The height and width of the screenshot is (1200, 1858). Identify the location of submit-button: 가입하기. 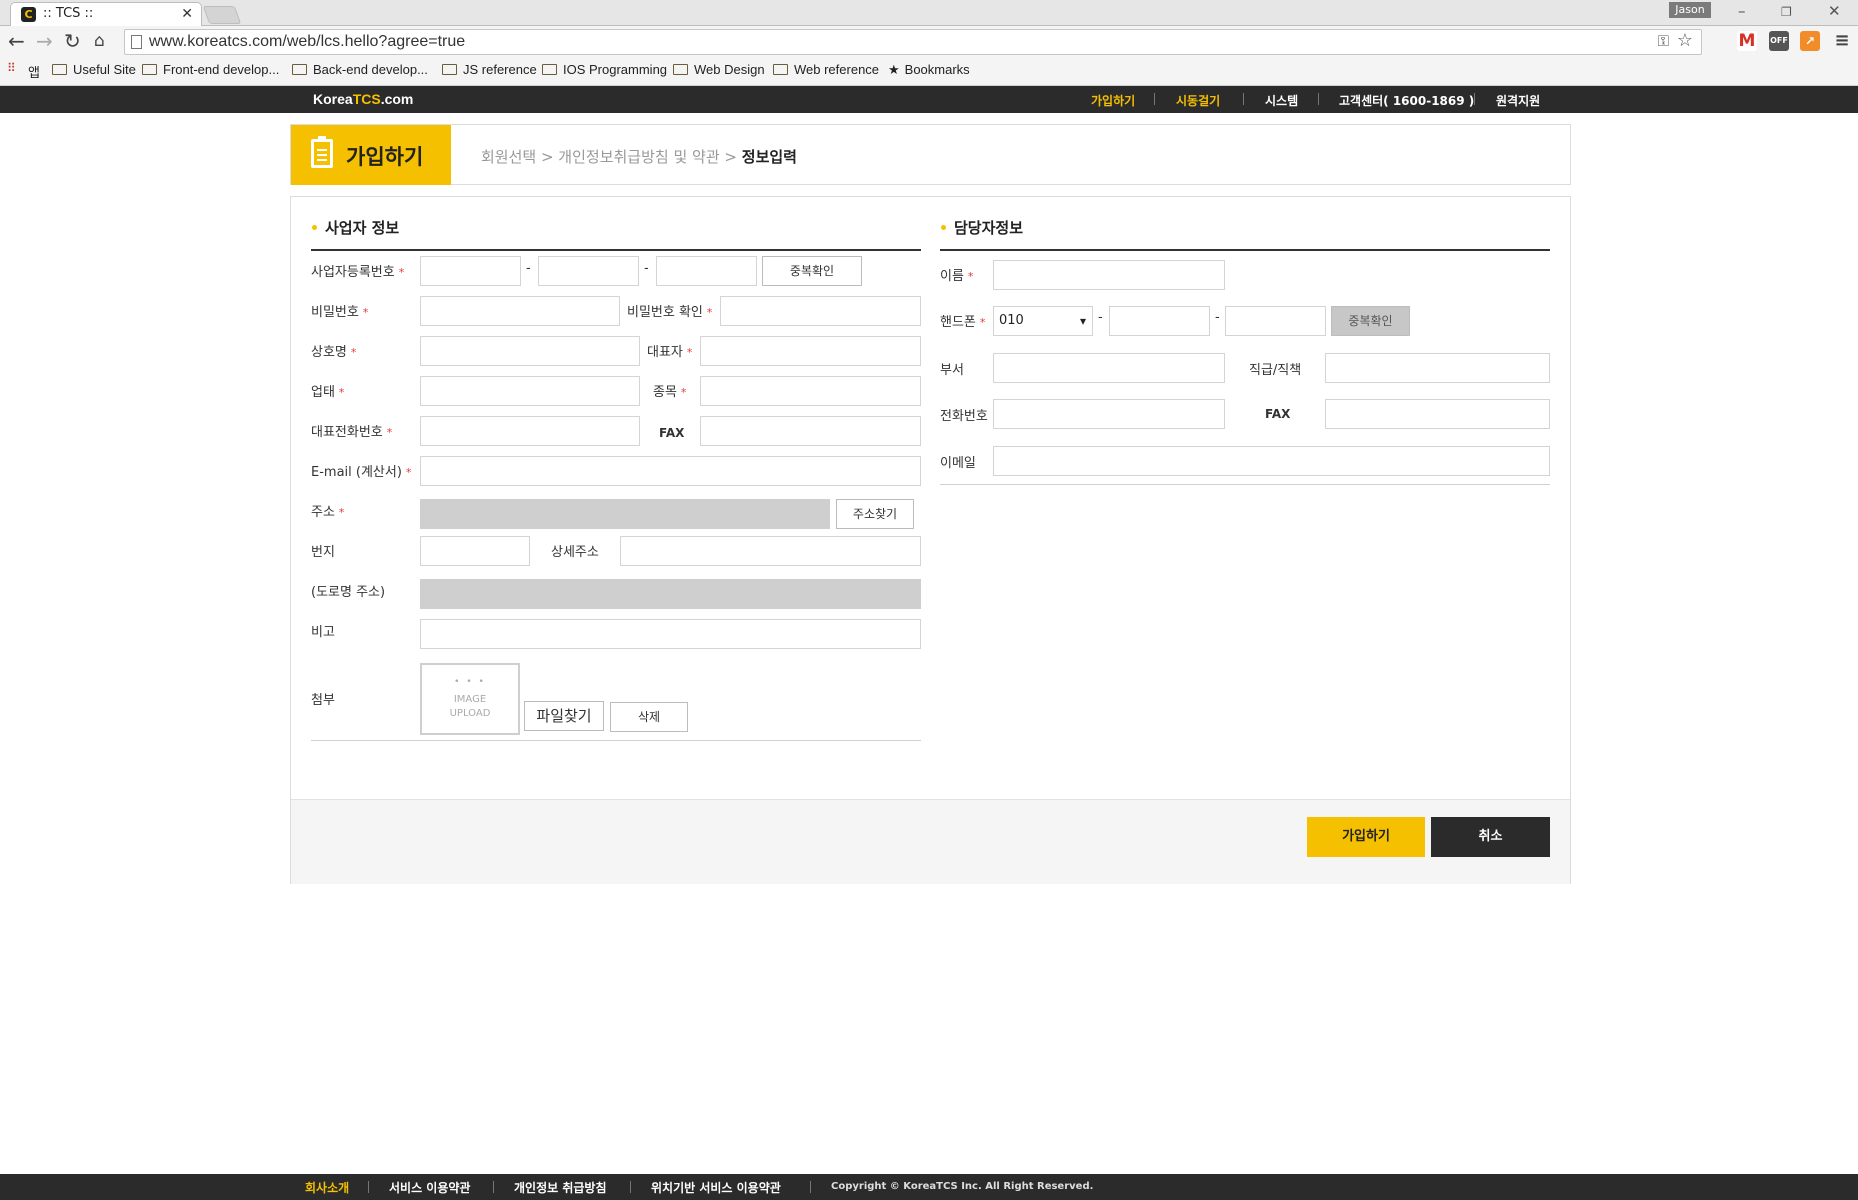
(1366, 837).